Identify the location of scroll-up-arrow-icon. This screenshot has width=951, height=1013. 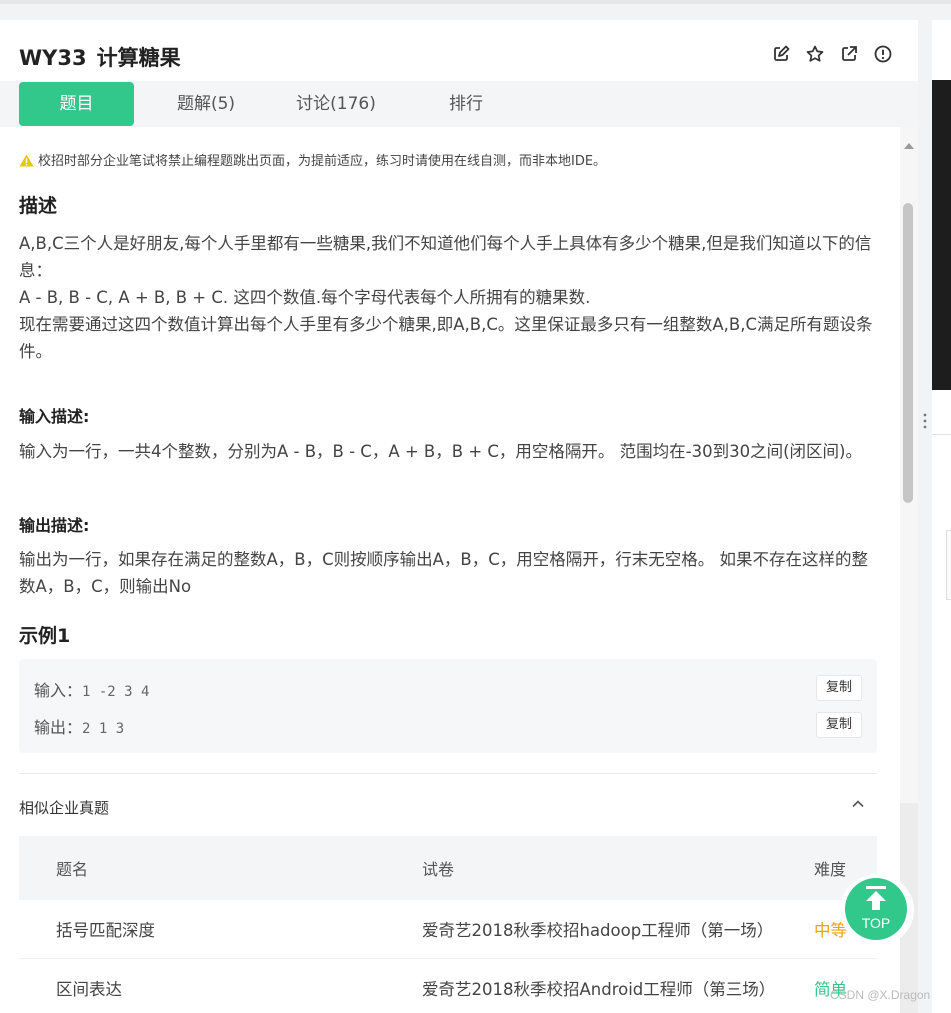
(909, 146).